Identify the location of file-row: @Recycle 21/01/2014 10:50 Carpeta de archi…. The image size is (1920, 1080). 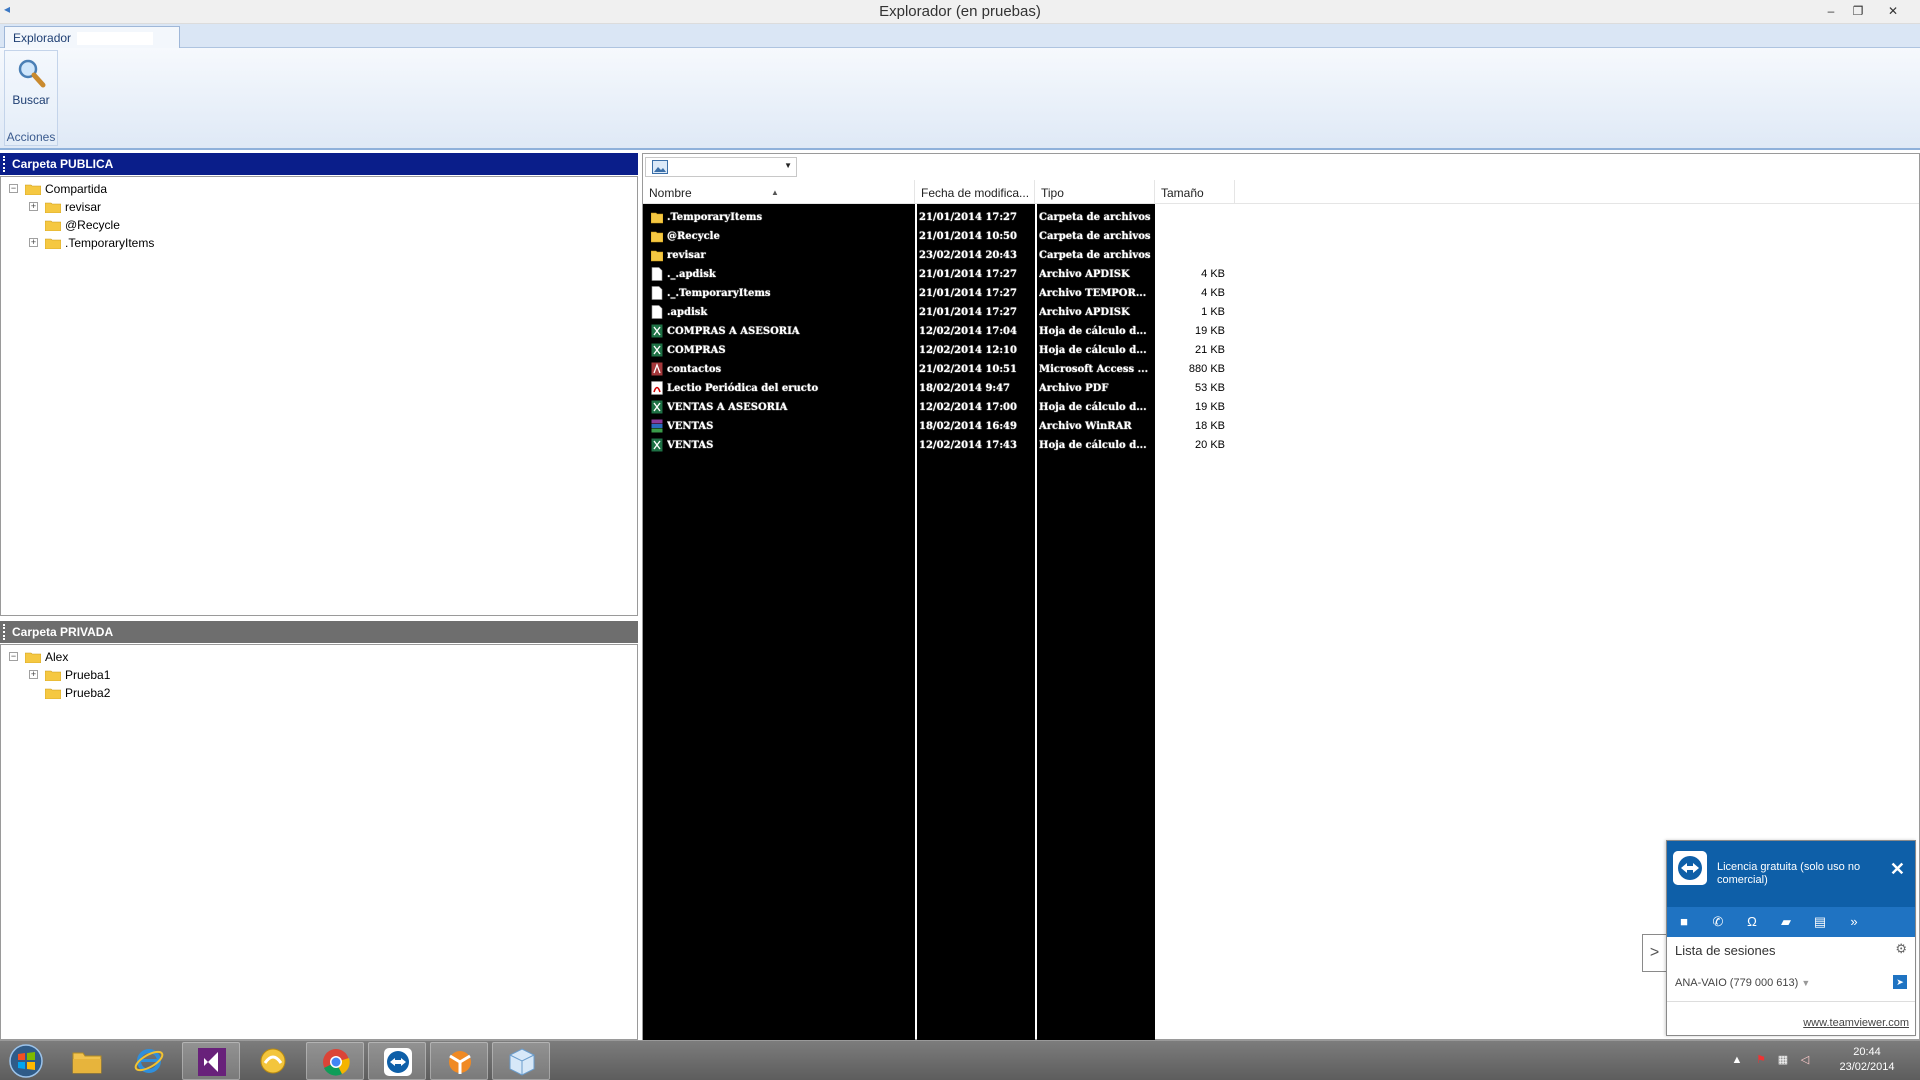
(1143, 236).